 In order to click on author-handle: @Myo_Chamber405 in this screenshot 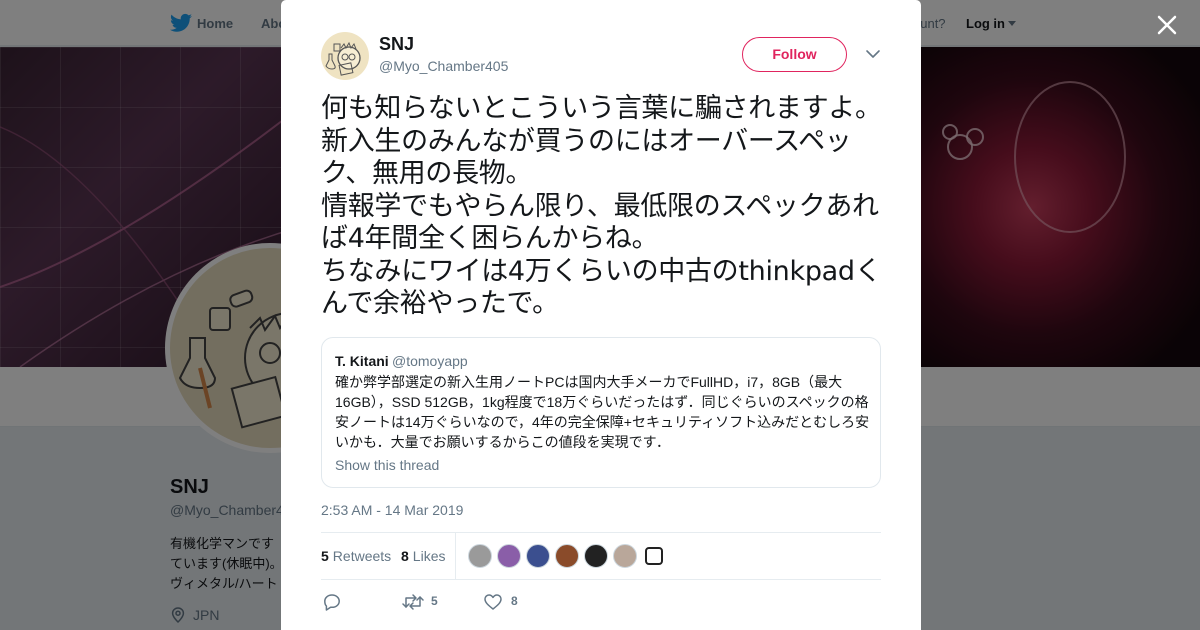, I will do `click(443, 66)`.